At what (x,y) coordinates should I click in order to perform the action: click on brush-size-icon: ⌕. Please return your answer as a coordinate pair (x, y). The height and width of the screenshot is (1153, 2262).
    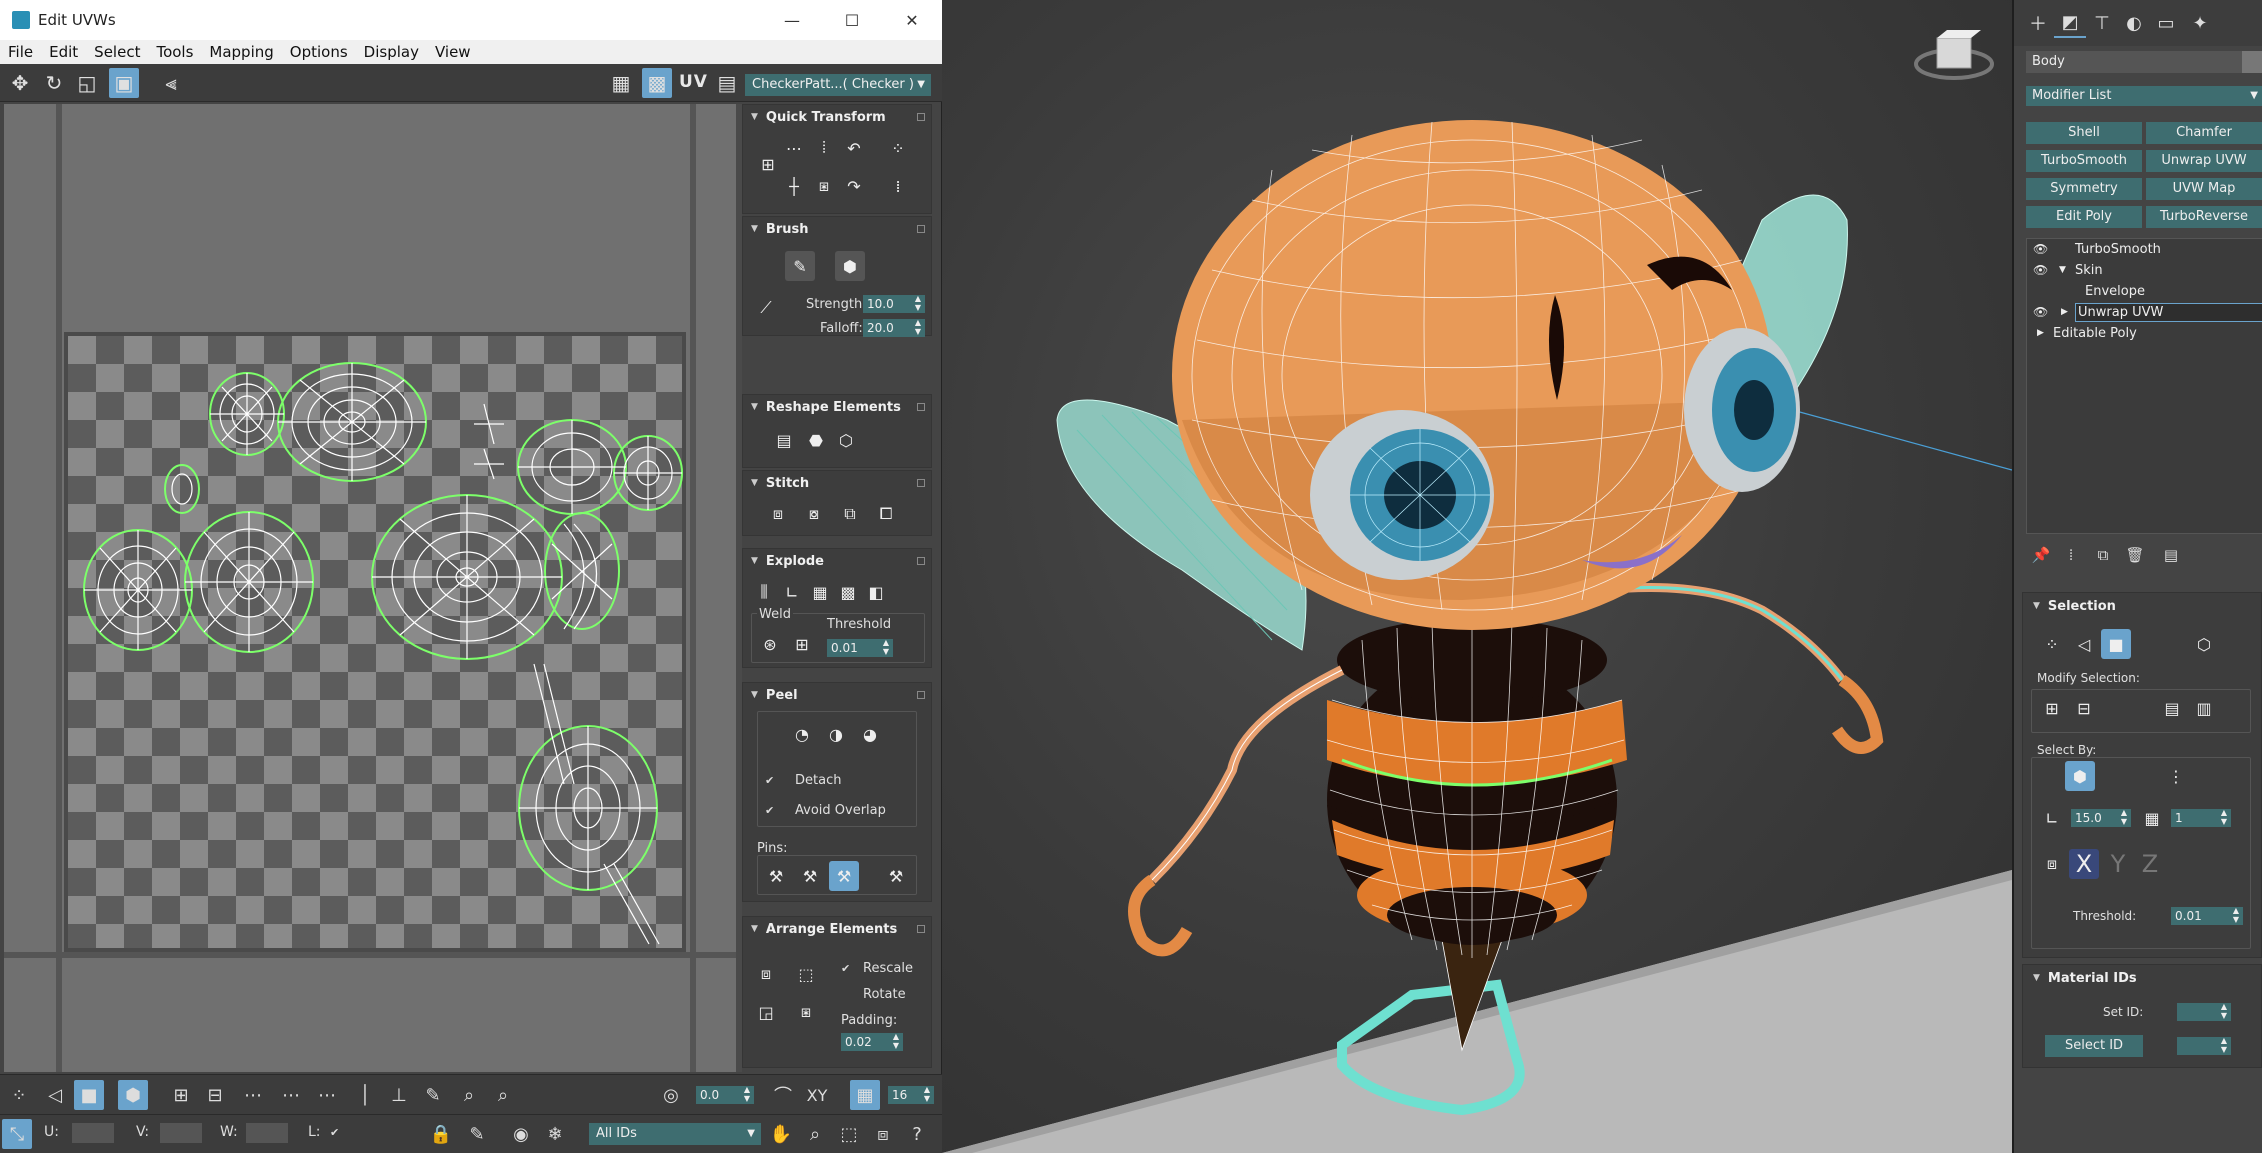
    Looking at the image, I should click on (469, 1095).